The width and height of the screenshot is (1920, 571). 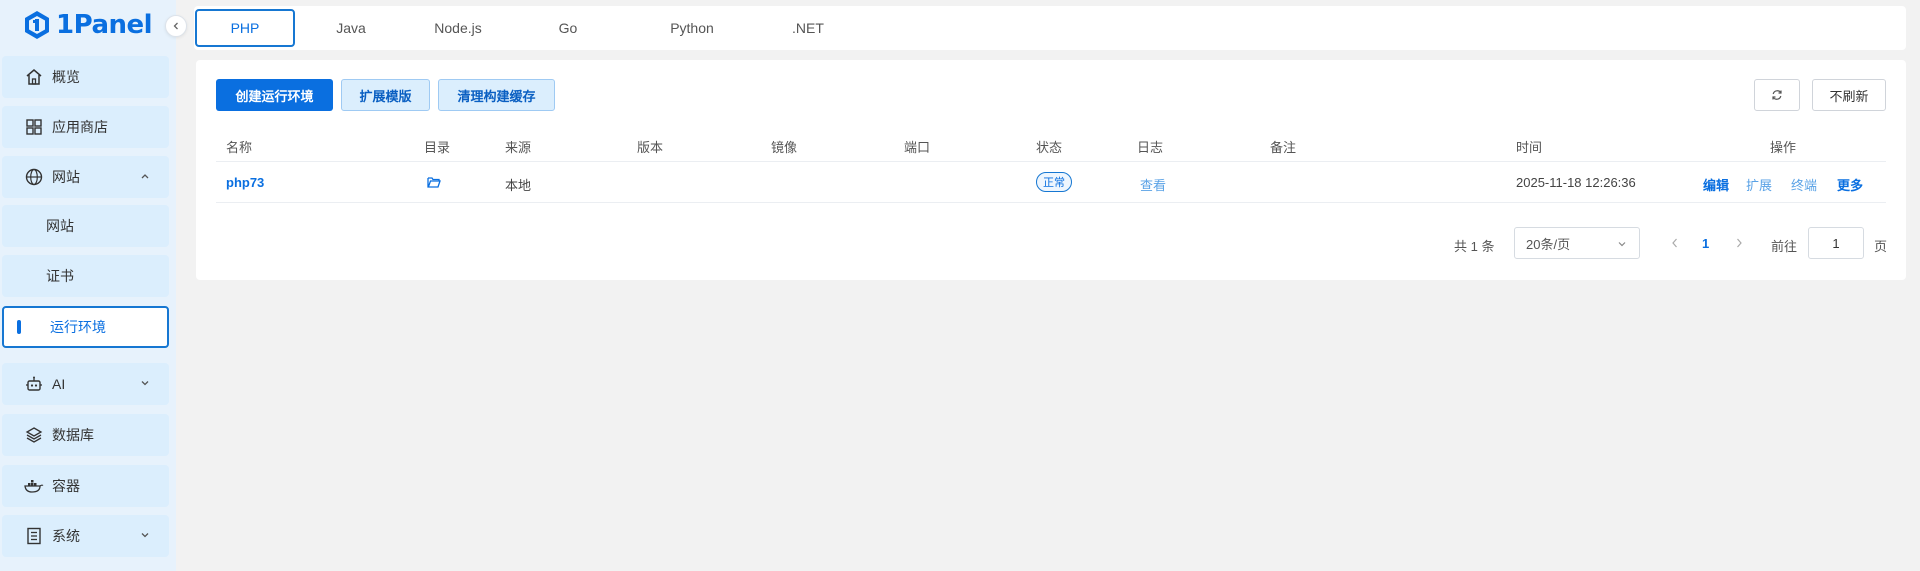 I want to click on logo-icon, so click(x=37, y=25).